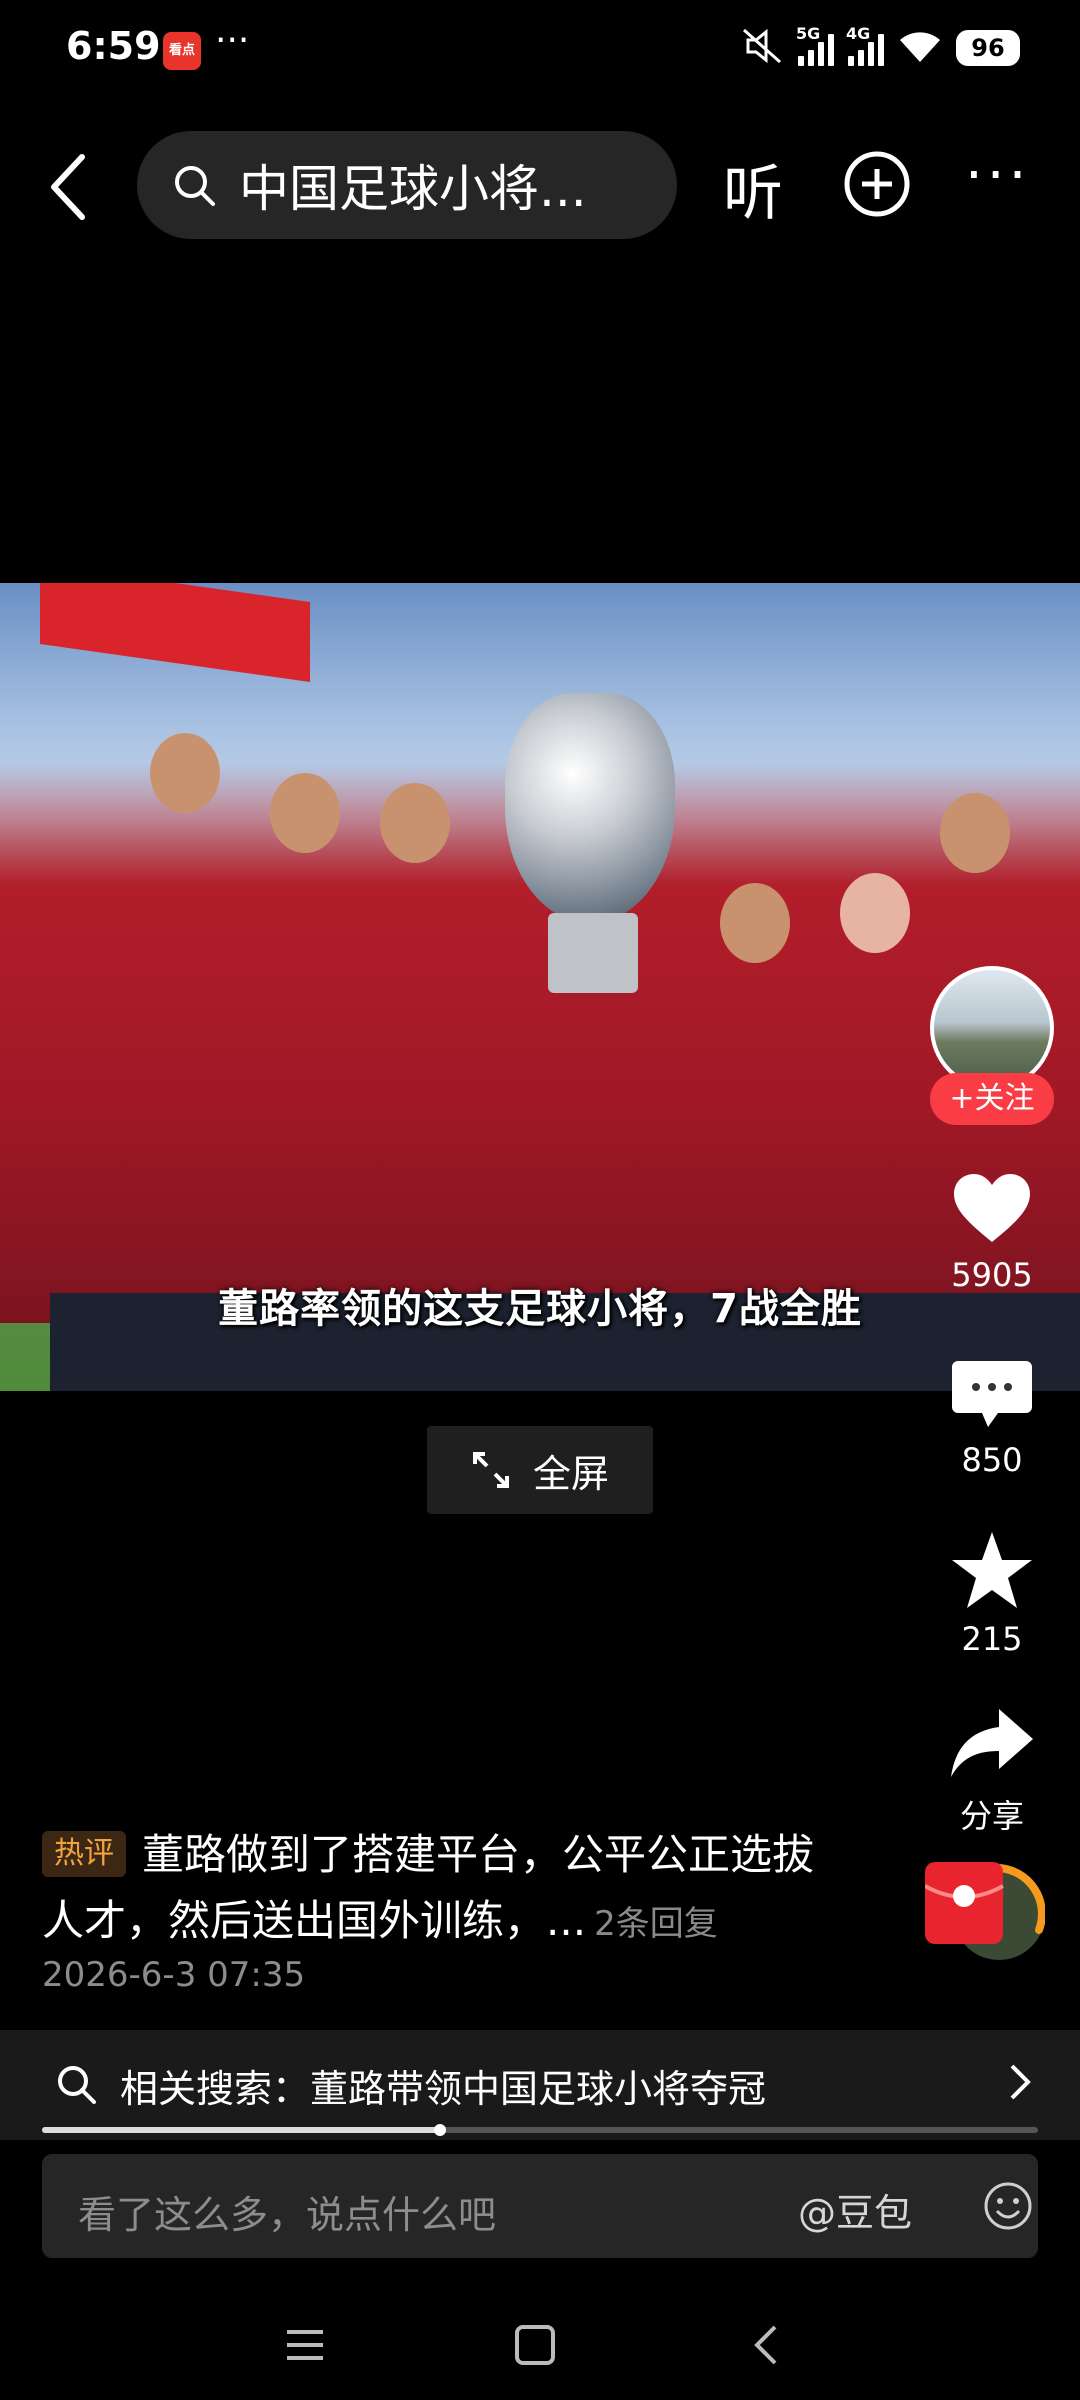  I want to click on back-button, so click(70, 187).